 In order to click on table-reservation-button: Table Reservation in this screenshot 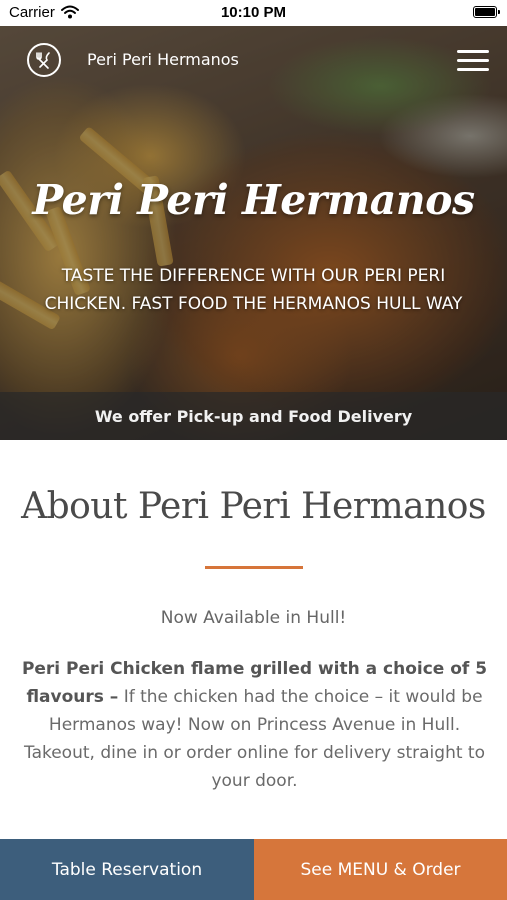, I will do `click(127, 869)`.